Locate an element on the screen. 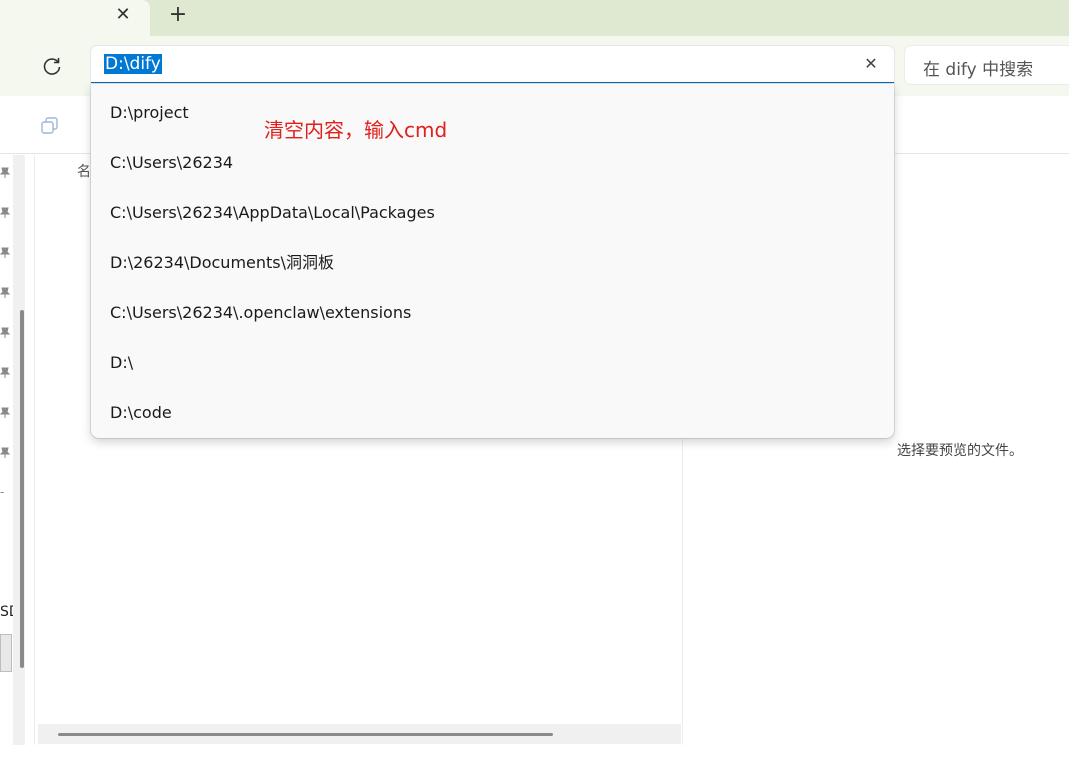  plus-icon: + is located at coordinates (178, 16).